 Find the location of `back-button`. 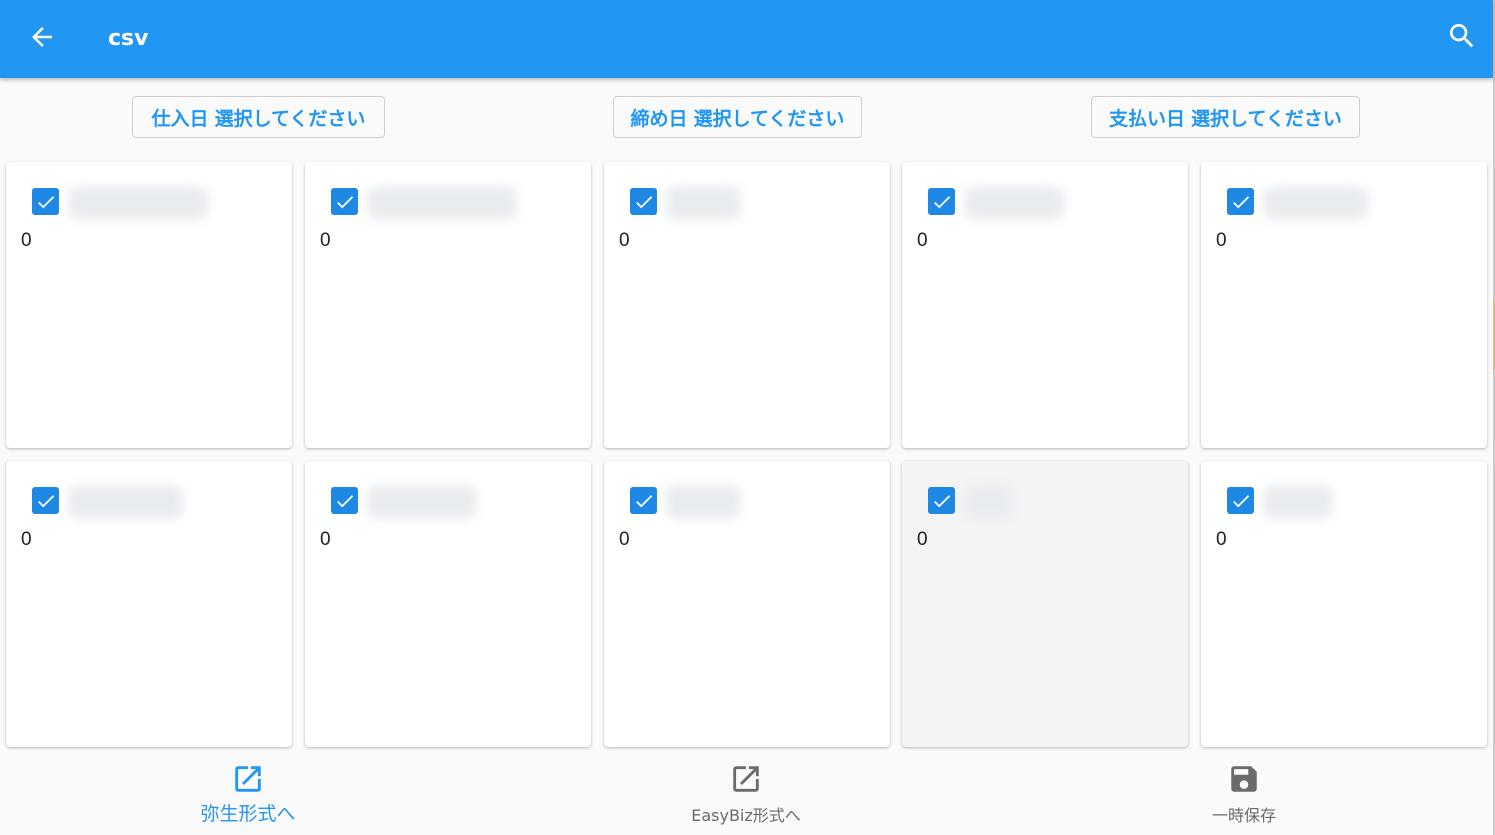

back-button is located at coordinates (42, 37).